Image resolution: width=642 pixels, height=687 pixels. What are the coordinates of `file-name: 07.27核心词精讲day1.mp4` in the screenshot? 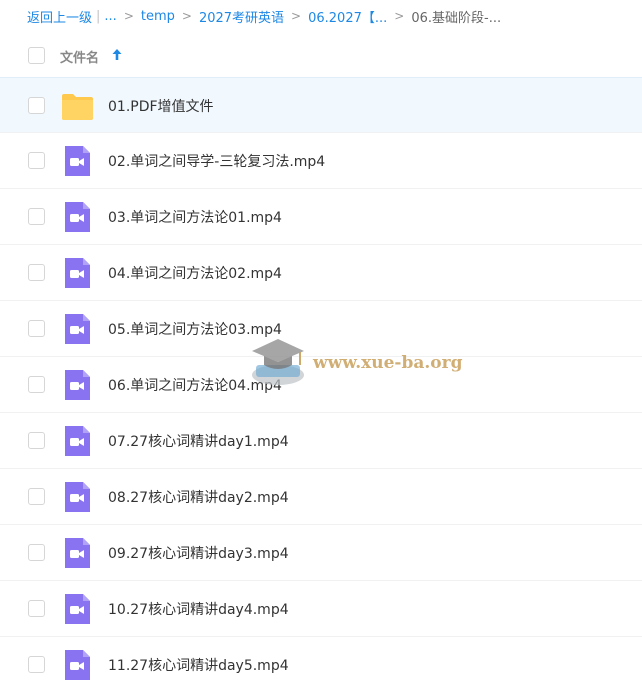 It's located at (198, 441).